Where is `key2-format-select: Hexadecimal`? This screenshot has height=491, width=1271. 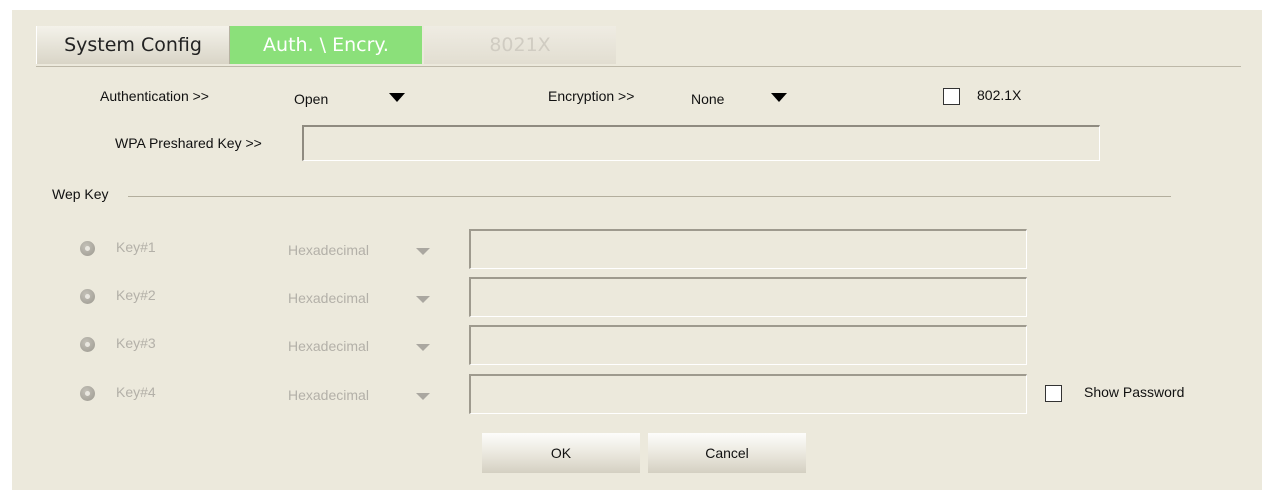 key2-format-select: Hexadecimal is located at coordinates (361, 296).